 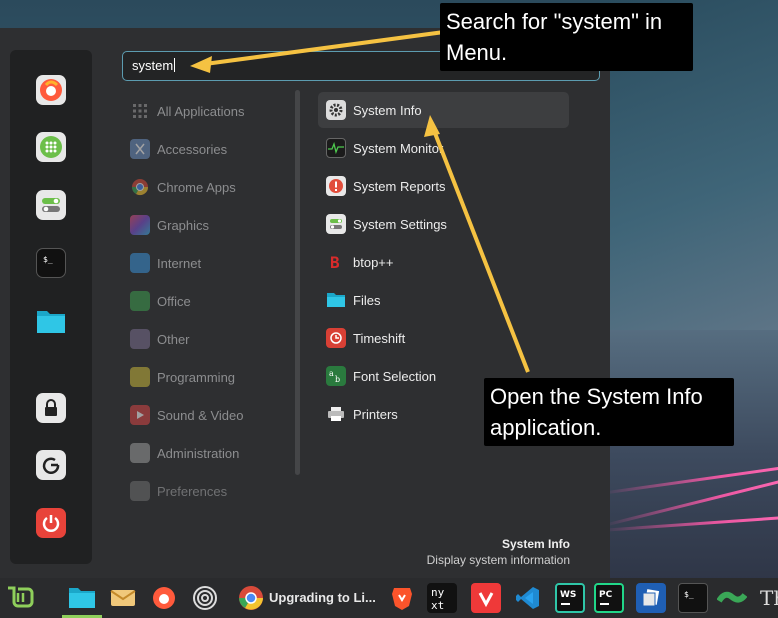 I want to click on mintupdate-icon, so click(x=732, y=598).